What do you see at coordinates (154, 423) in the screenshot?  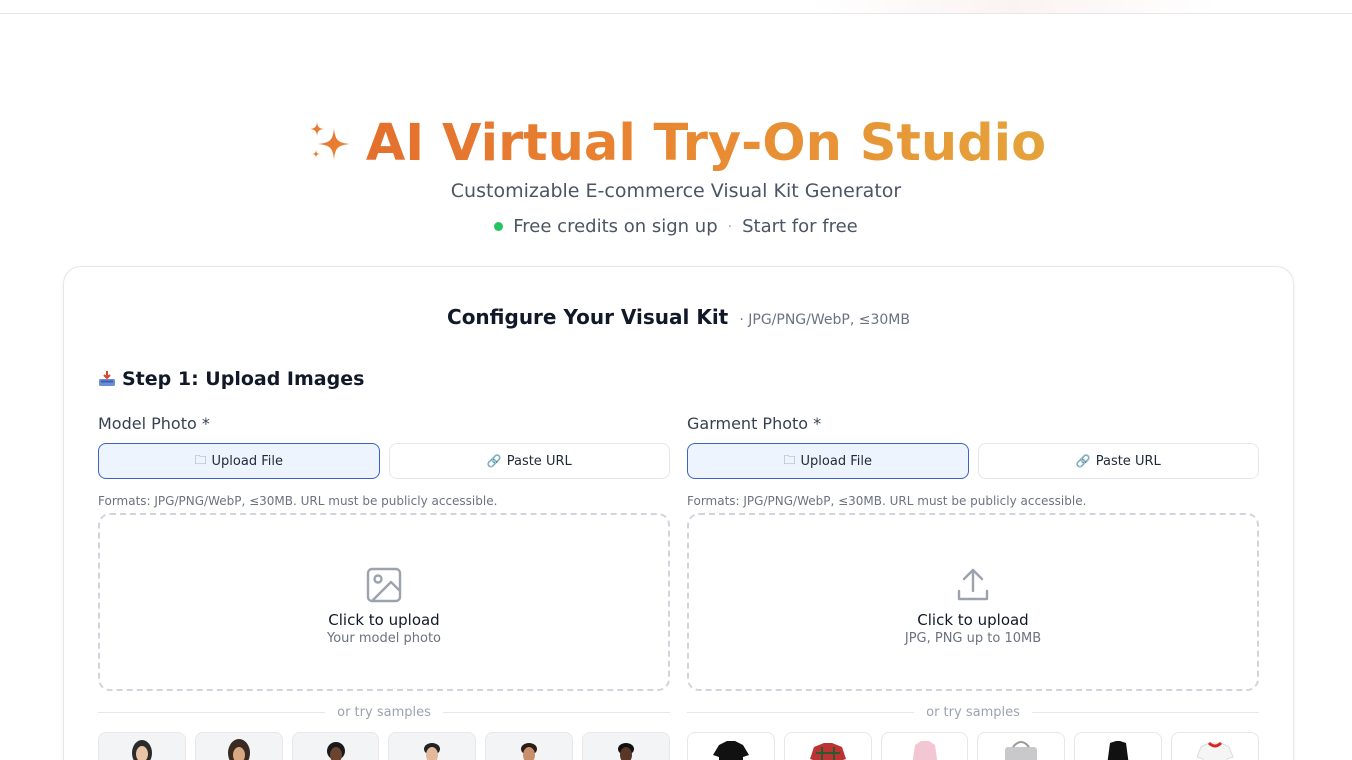 I see `model-photo-label: Model Photo *` at bounding box center [154, 423].